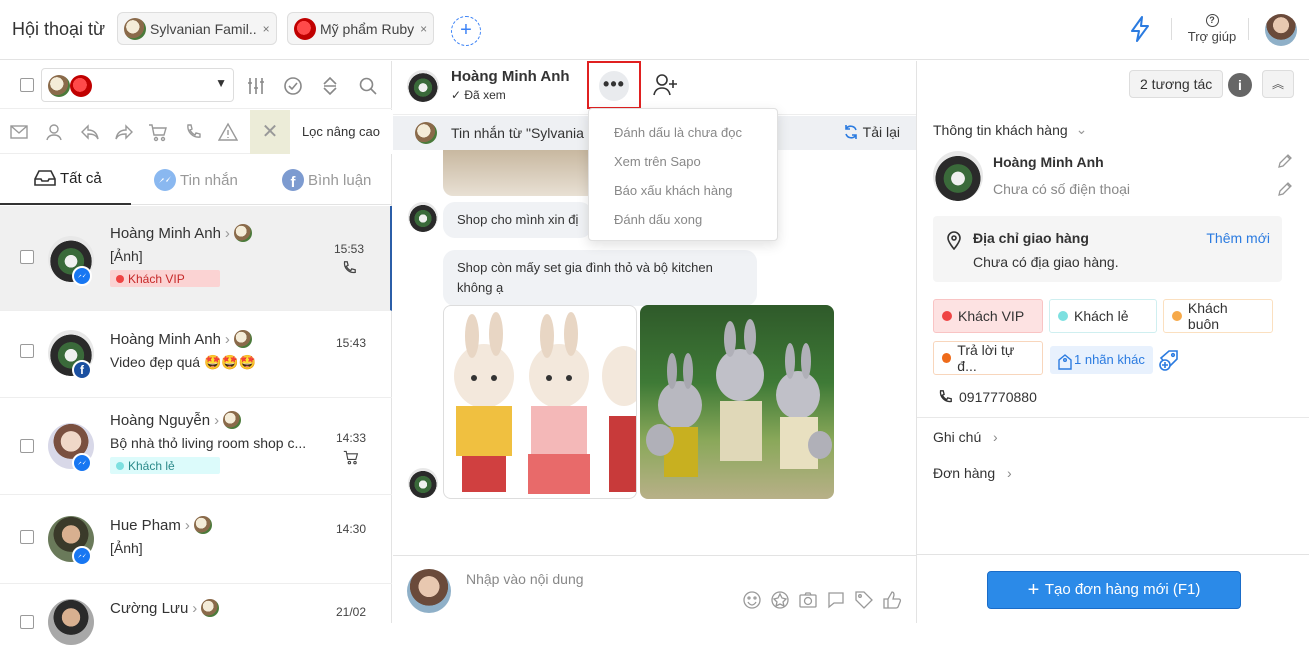  I want to click on order-footer: + Tạo đơn hàng mới (F1), so click(1113, 588).